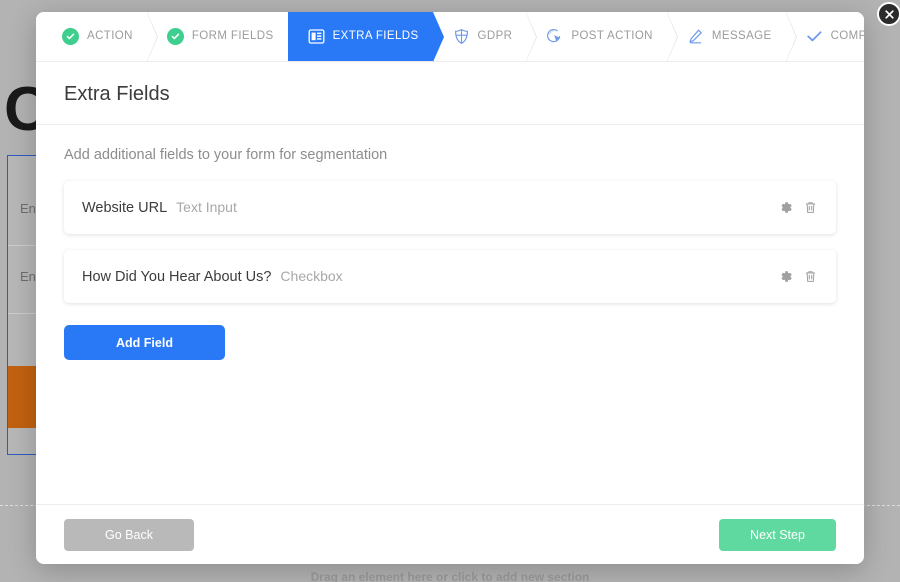 The image size is (900, 582). What do you see at coordinates (461, 36) in the screenshot?
I see `shield-icon` at bounding box center [461, 36].